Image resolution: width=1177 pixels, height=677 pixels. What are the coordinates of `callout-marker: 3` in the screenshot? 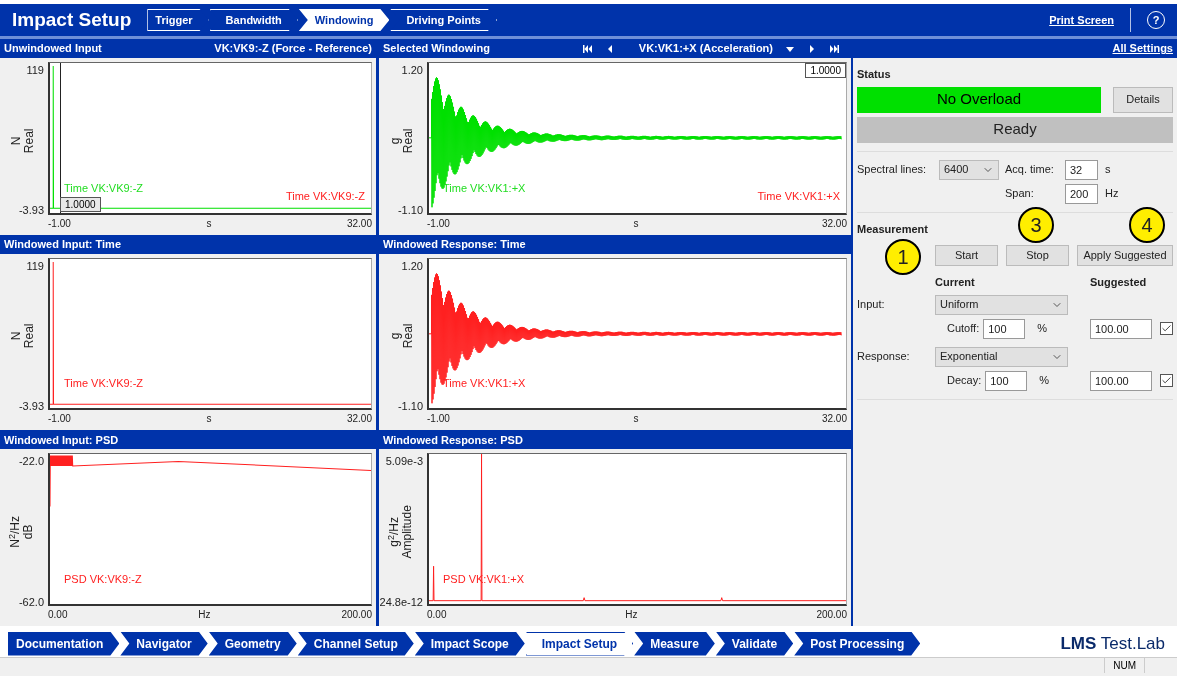 It's located at (1036, 225).